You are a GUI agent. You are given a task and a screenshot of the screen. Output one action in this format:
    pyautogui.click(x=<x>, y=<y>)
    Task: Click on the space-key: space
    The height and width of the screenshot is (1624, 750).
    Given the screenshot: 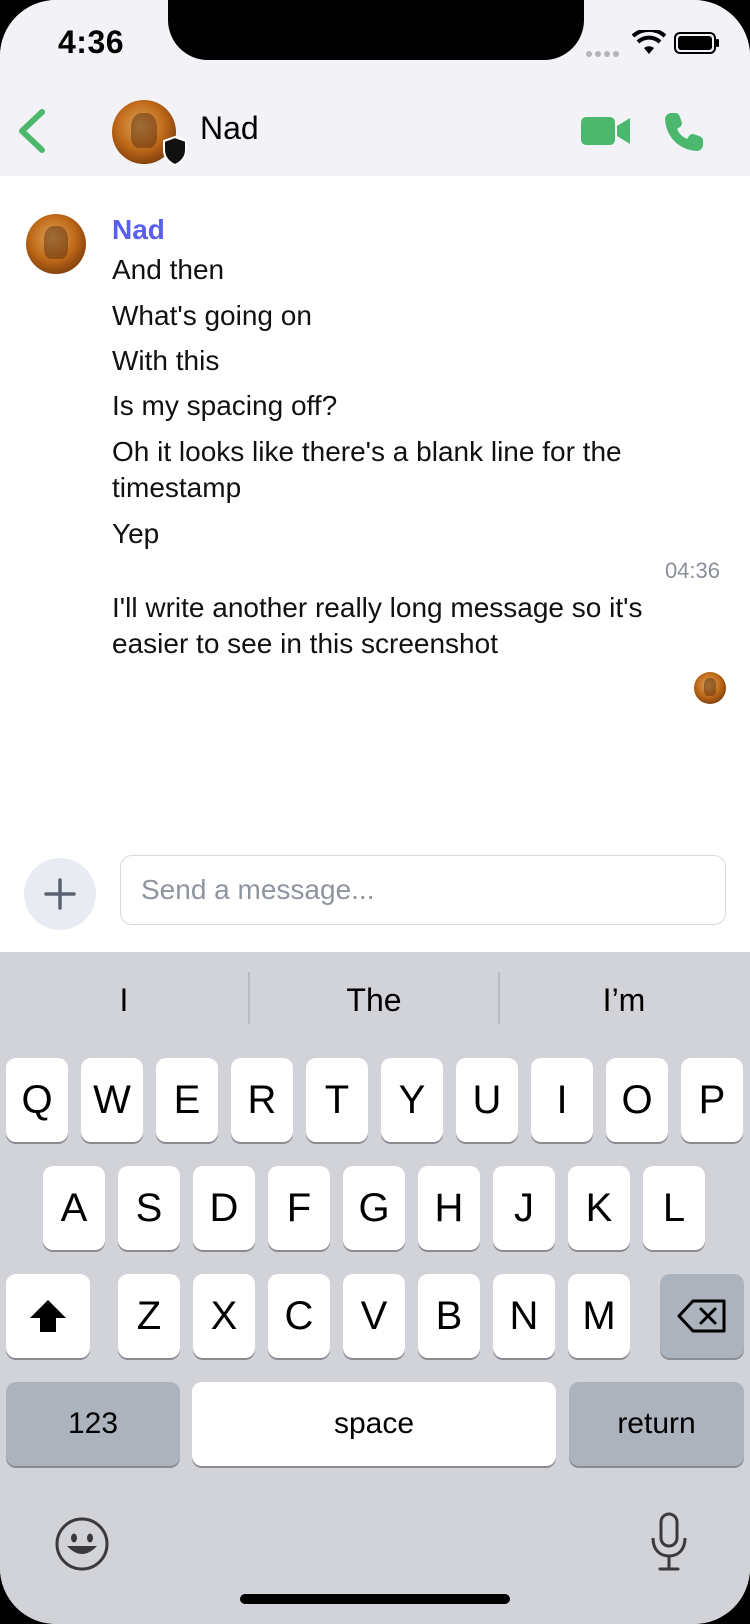 What is the action you would take?
    pyautogui.click(x=374, y=1424)
    